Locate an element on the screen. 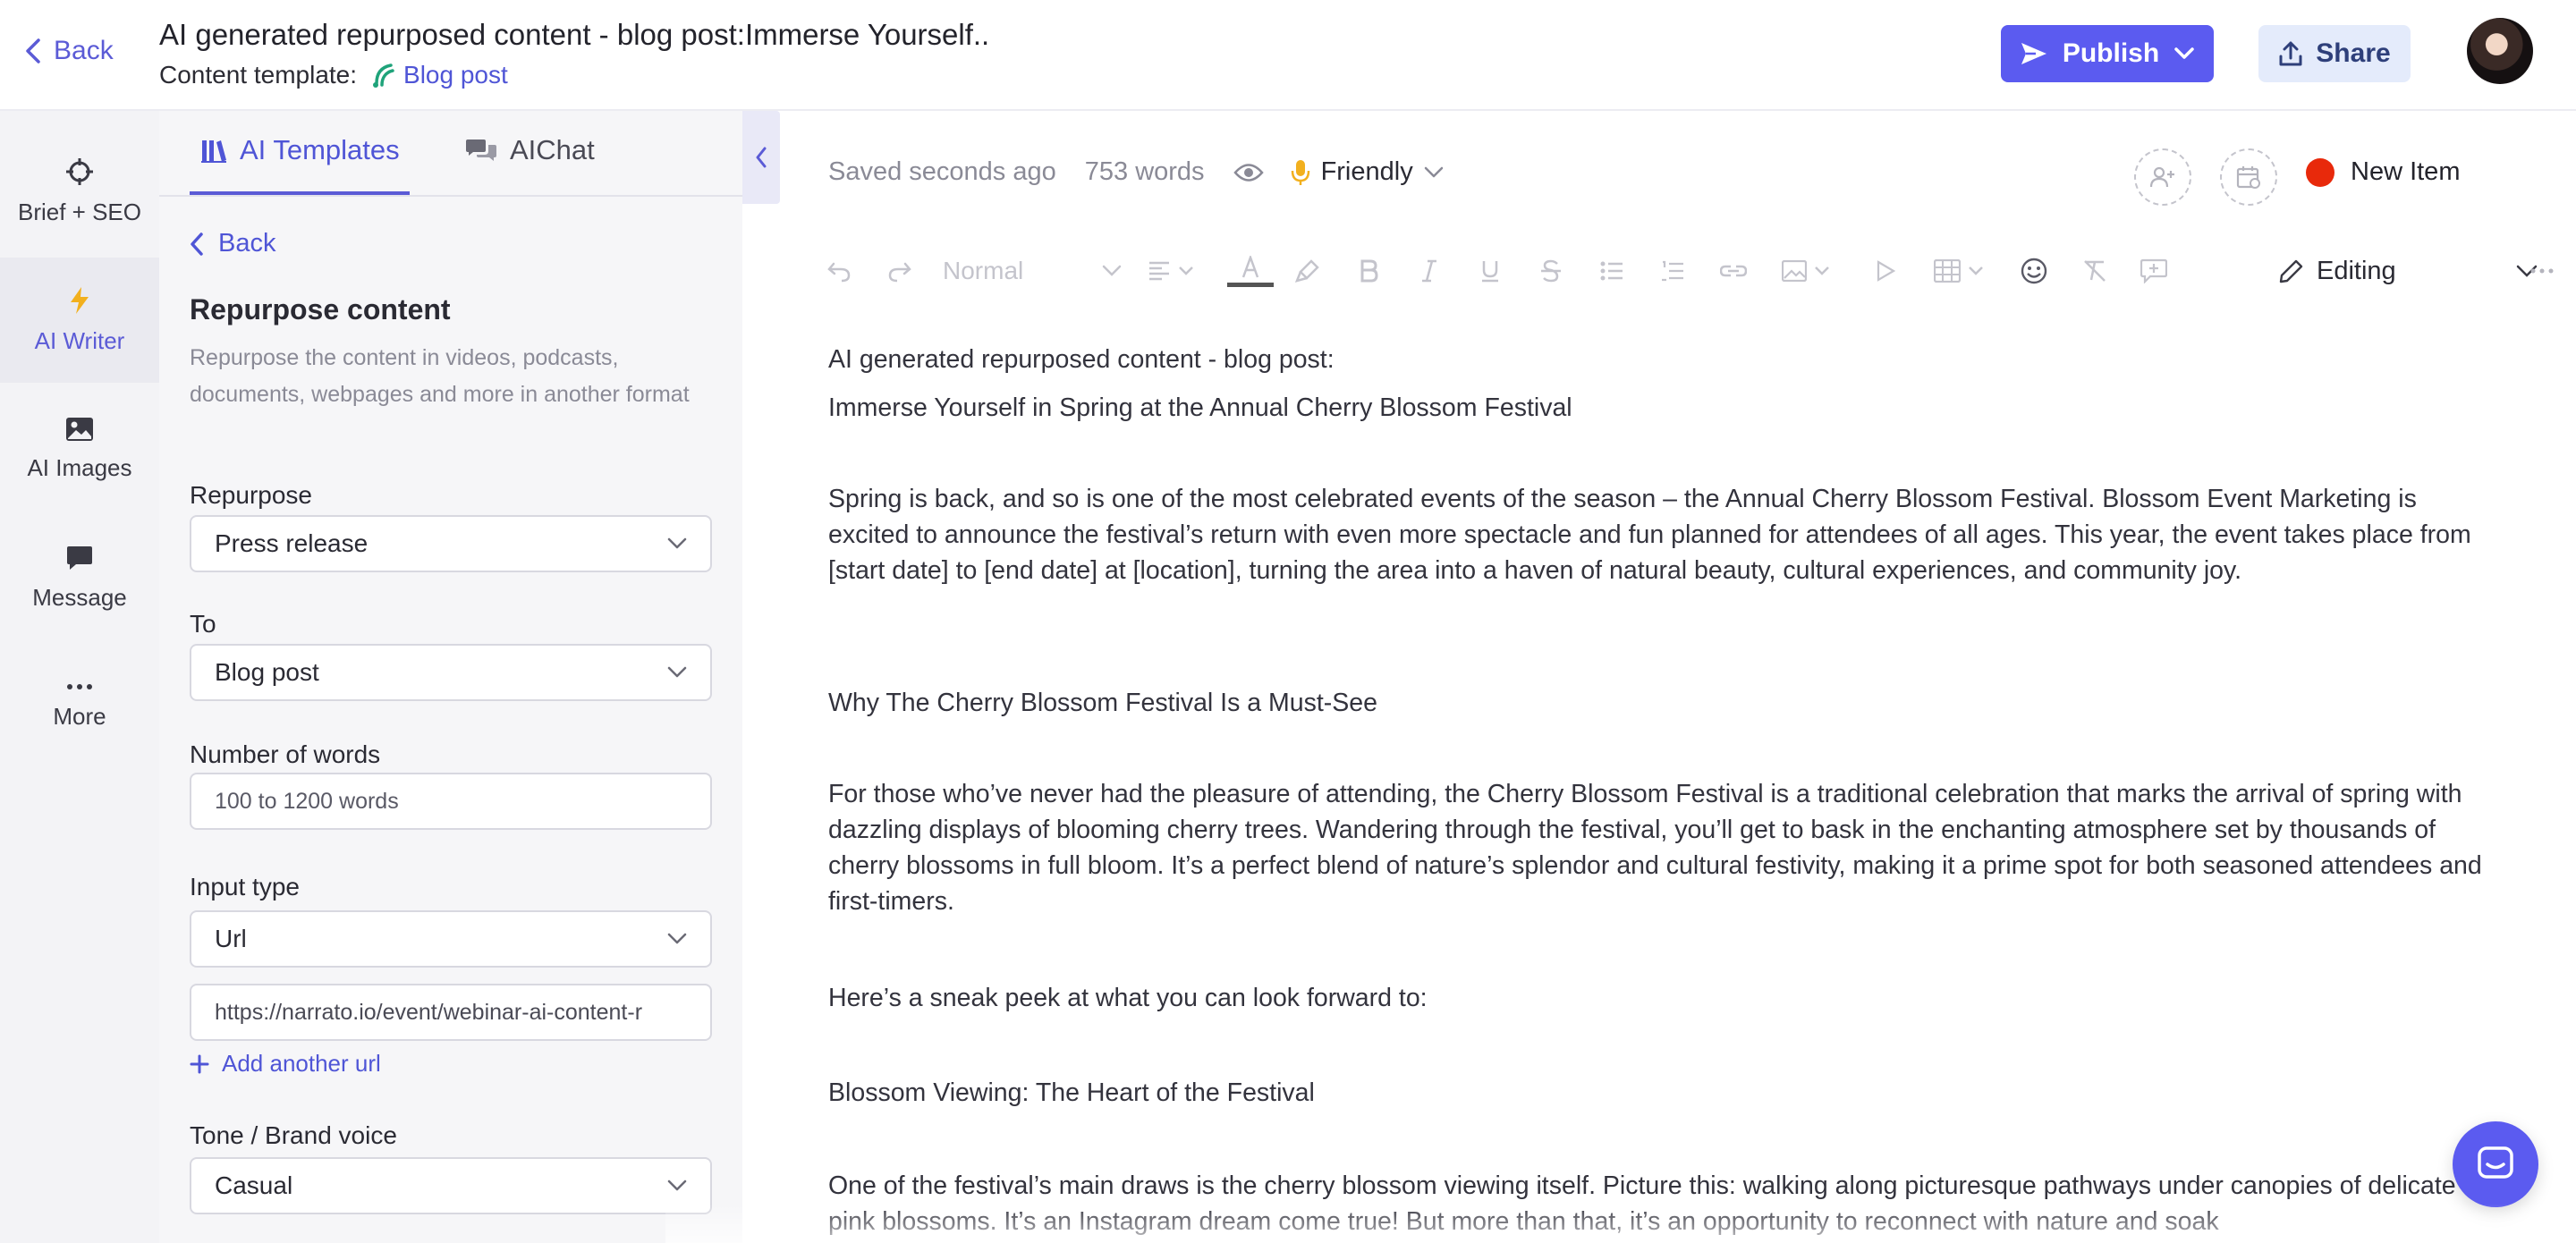  schedule-button is located at coordinates (2248, 177).